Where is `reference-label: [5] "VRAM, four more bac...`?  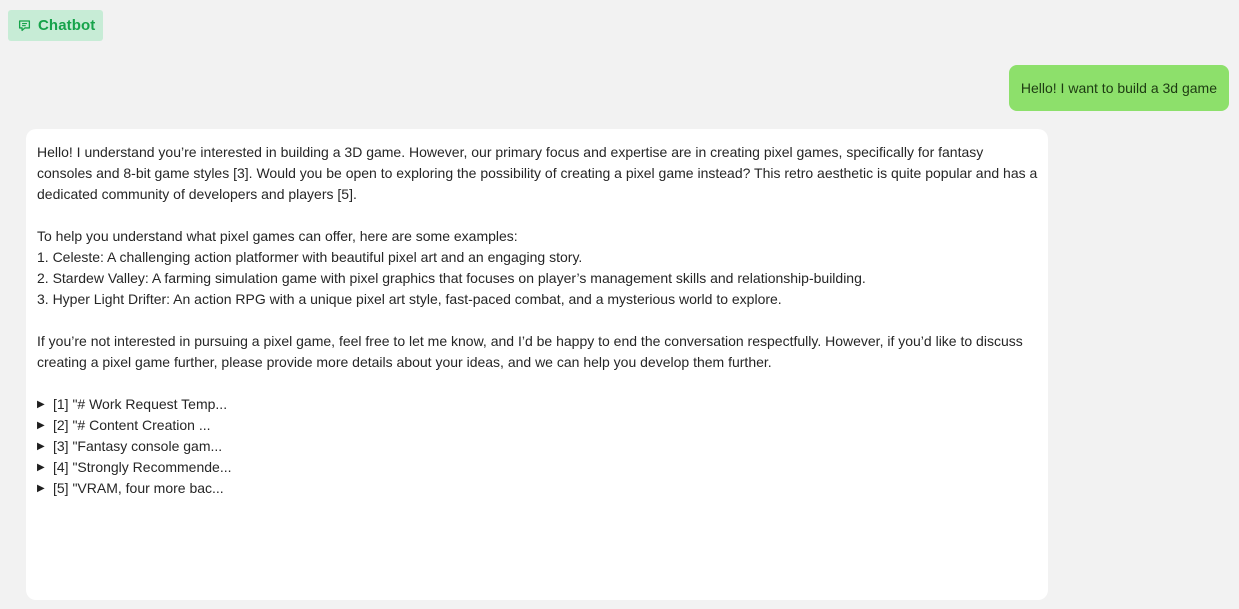 reference-label: [5] "VRAM, four more bac... is located at coordinates (138, 488).